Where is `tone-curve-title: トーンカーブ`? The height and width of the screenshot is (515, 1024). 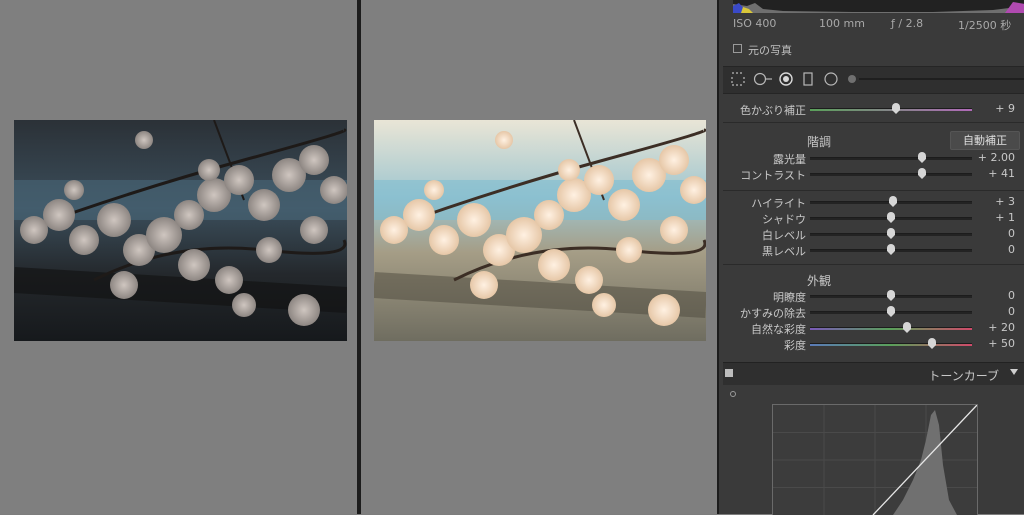 tone-curve-title: トーンカーブ is located at coordinates (963, 376).